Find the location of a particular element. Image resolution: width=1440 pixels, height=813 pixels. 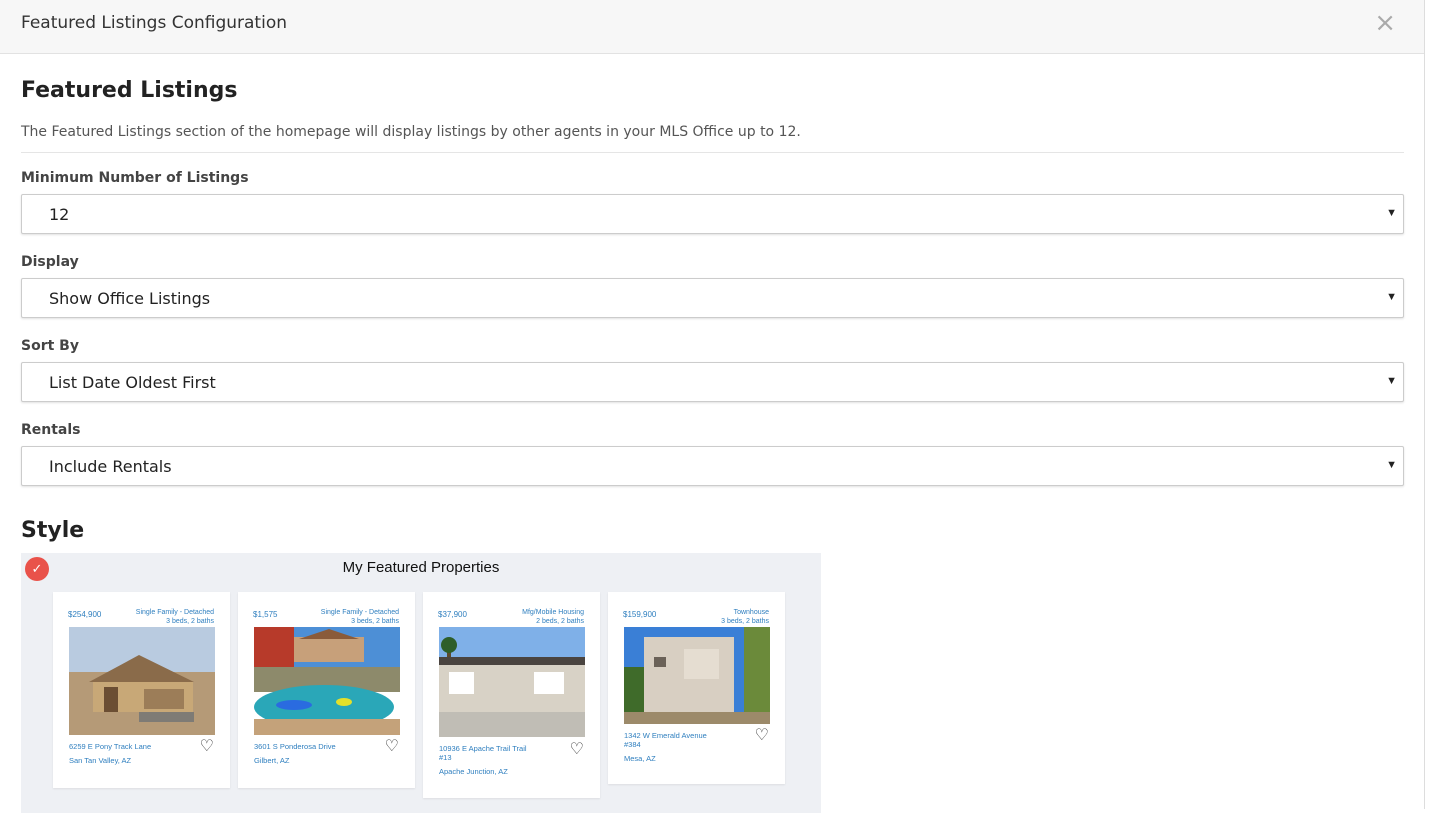

listing-address: 1342 W Emerald Avenue #384 is located at coordinates (665, 740).